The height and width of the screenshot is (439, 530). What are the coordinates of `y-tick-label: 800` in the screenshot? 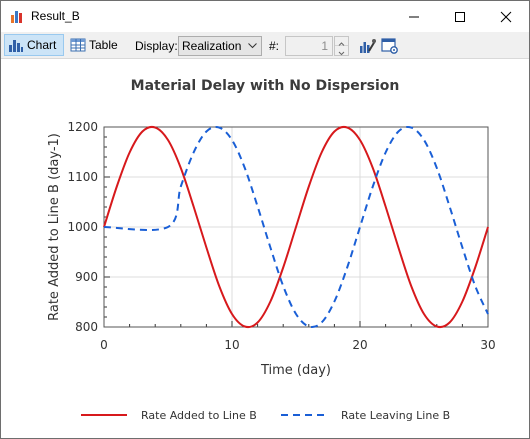 It's located at (86, 327).